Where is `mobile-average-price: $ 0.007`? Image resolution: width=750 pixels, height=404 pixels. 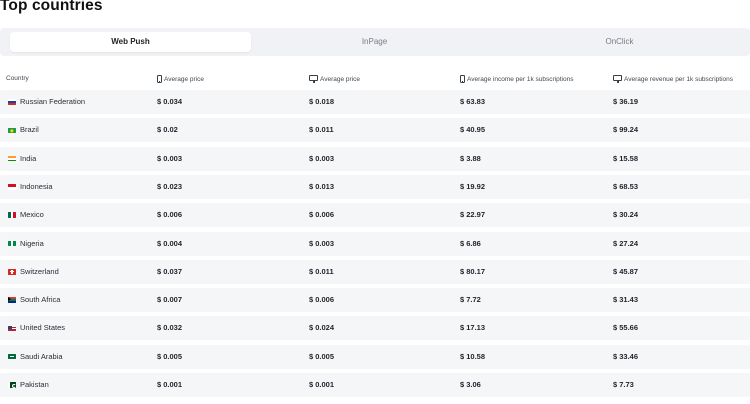 mobile-average-price: $ 0.007 is located at coordinates (170, 300).